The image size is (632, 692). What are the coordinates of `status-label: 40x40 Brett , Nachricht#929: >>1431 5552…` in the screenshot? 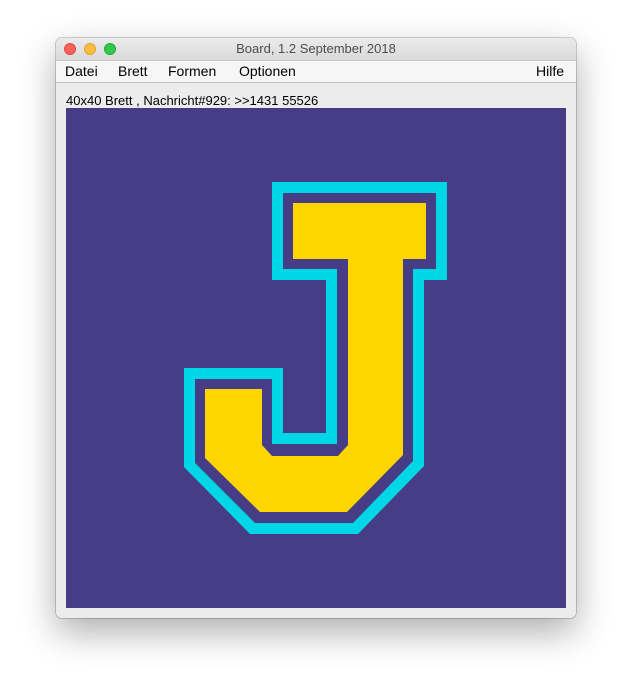 It's located at (192, 100).